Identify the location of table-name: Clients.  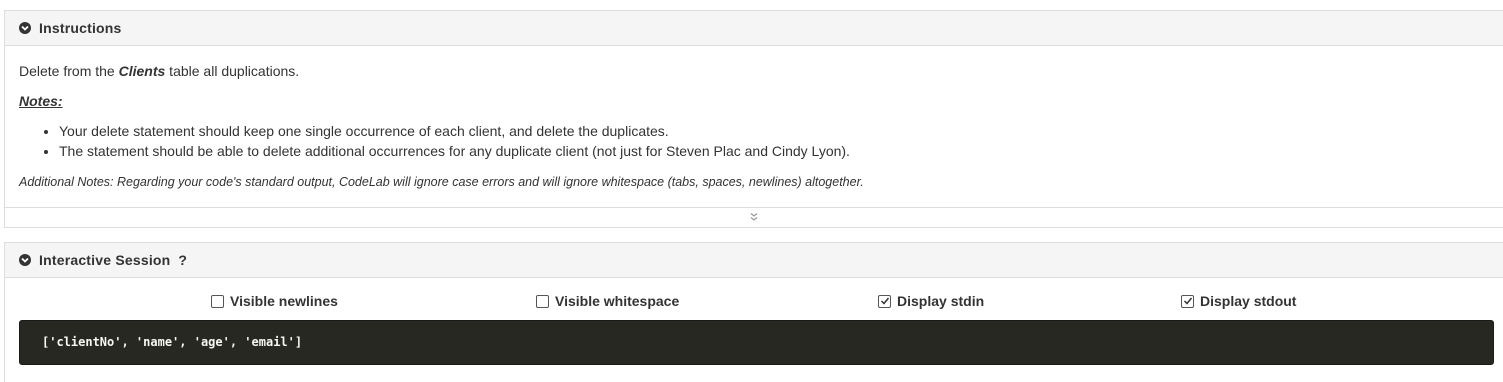
(142, 71).